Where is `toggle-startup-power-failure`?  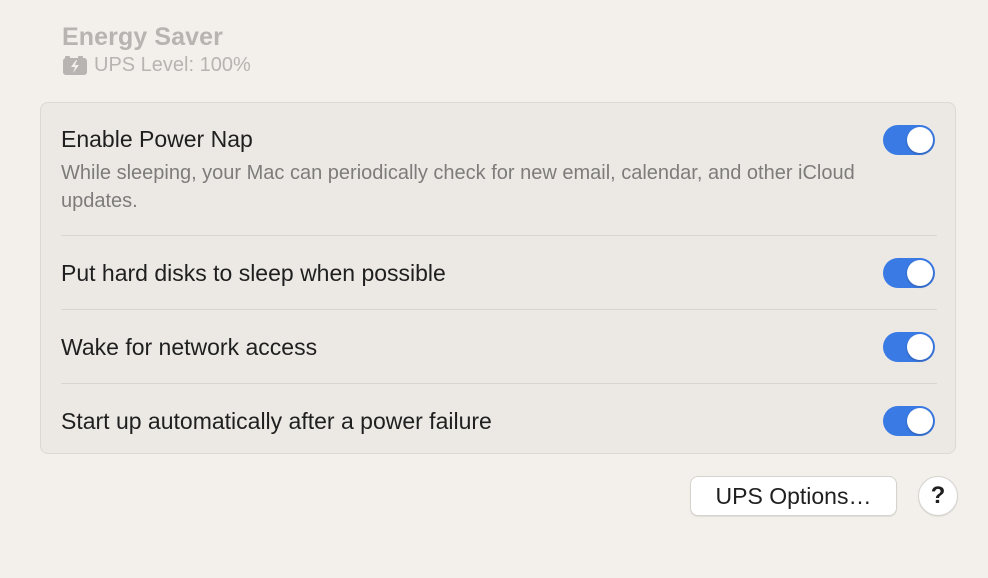 toggle-startup-power-failure is located at coordinates (909, 421).